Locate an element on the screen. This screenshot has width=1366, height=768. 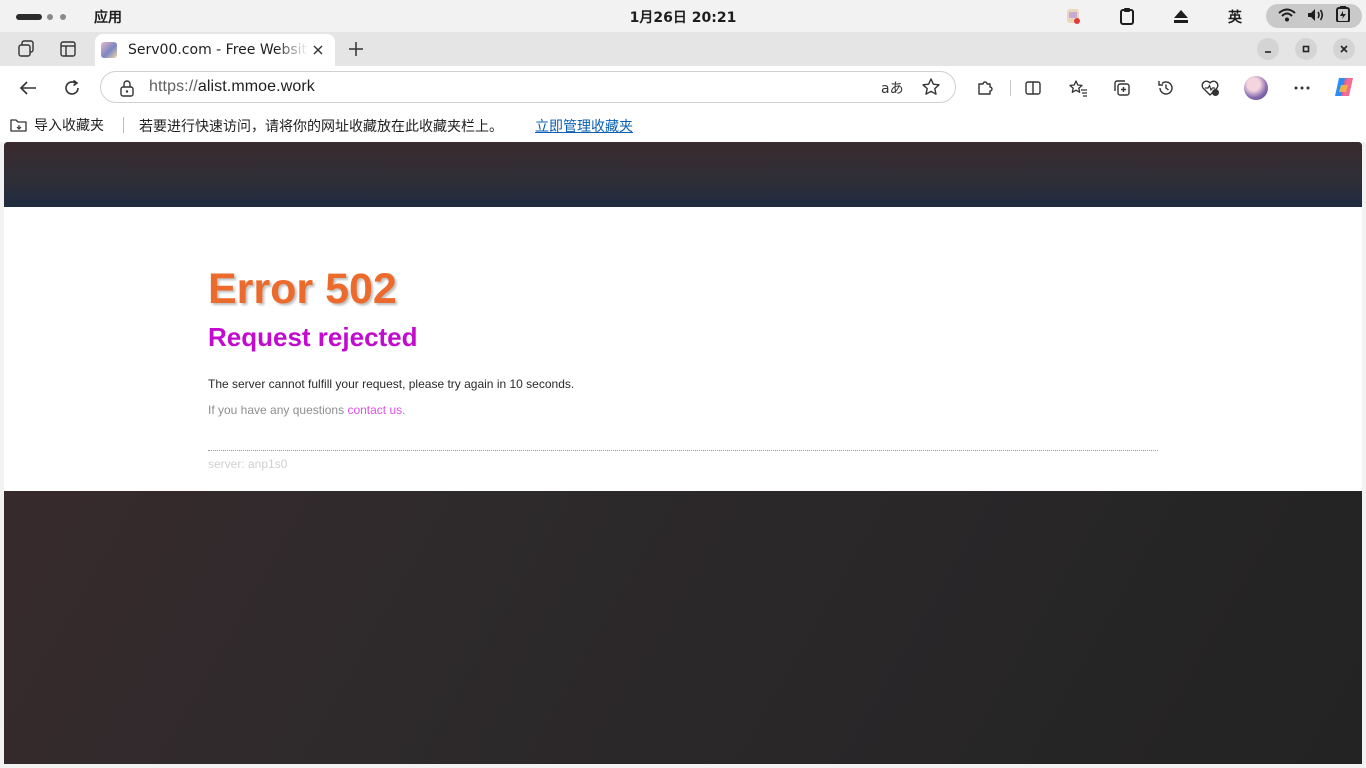
site-favicon is located at coordinates (109, 50).